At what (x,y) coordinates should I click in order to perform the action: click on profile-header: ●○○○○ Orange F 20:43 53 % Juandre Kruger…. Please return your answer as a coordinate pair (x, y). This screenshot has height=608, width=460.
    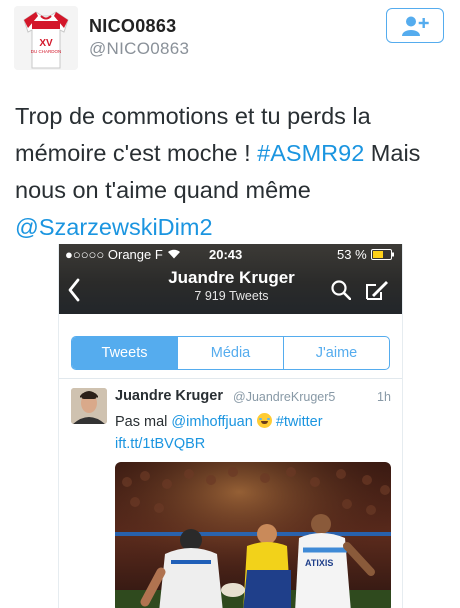
    Looking at the image, I should click on (230, 279).